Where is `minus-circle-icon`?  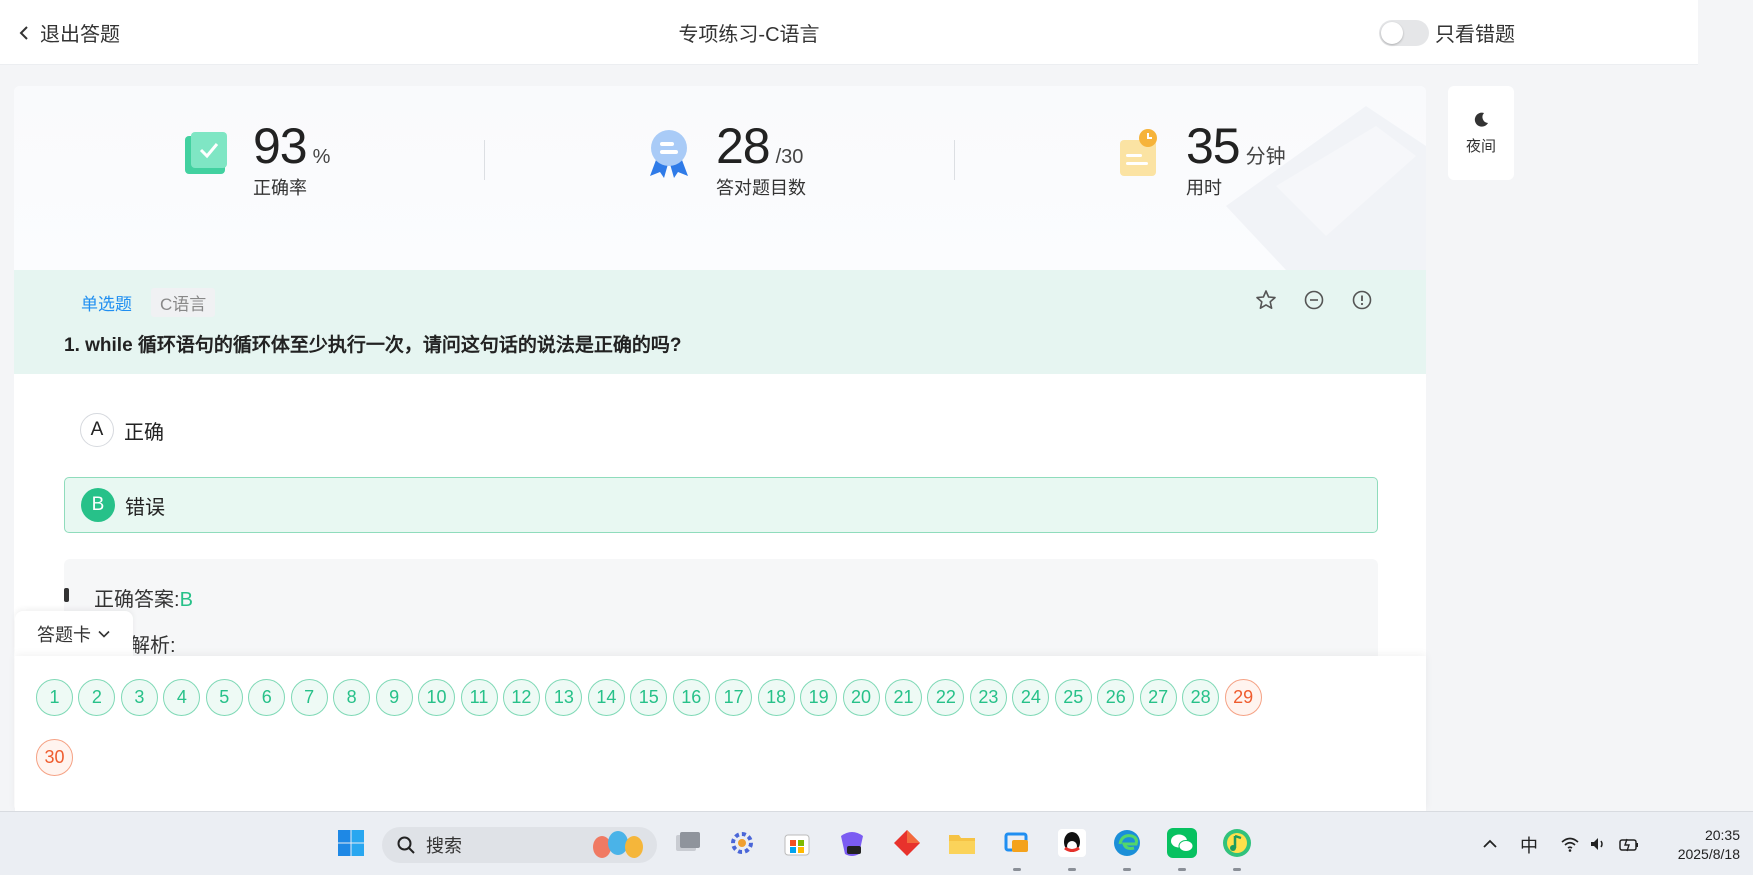 minus-circle-icon is located at coordinates (1314, 300).